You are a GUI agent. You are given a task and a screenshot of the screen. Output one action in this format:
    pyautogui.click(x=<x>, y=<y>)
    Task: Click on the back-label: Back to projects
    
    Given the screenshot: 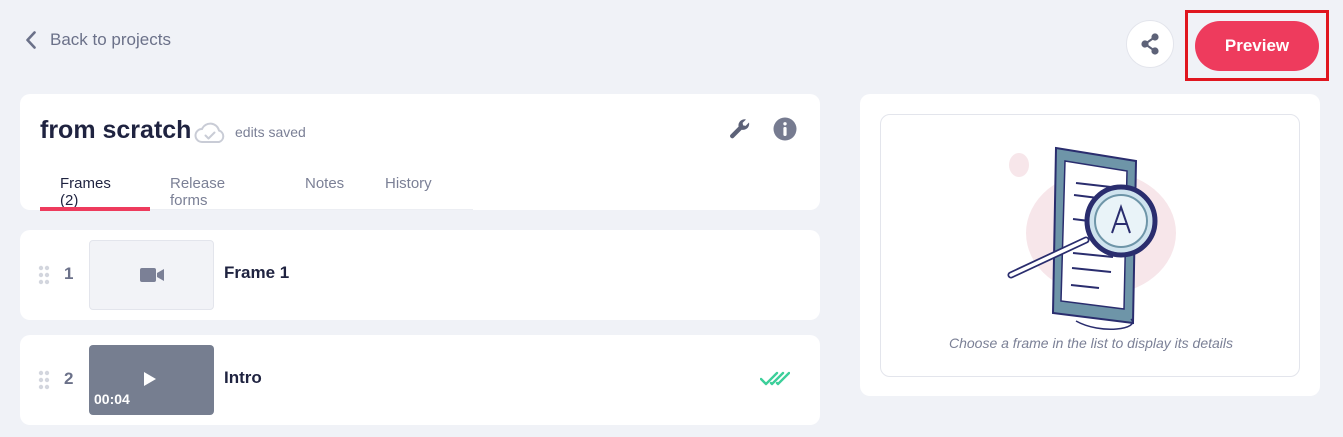 What is the action you would take?
    pyautogui.click(x=110, y=39)
    